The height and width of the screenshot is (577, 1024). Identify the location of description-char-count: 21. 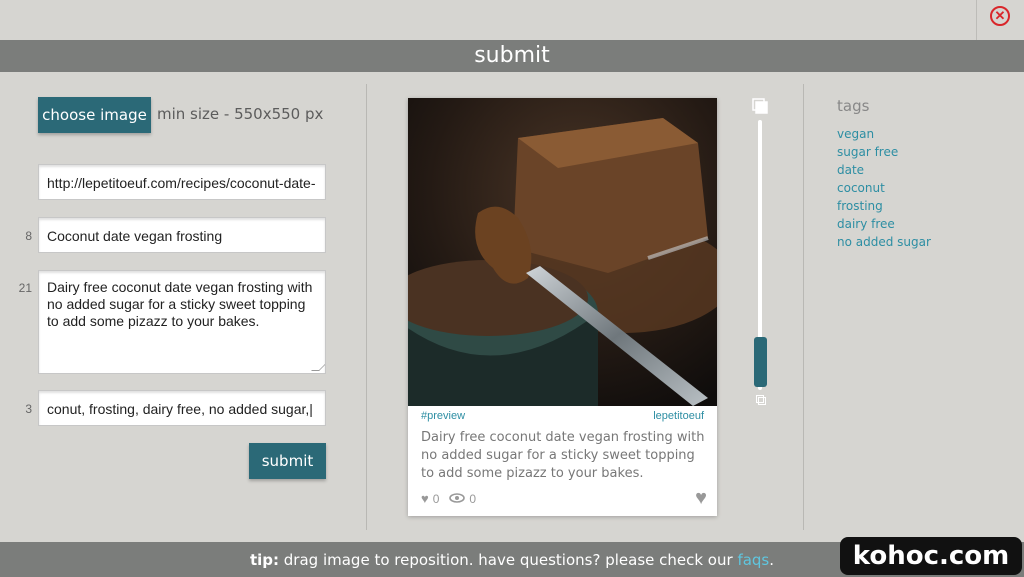
(25, 288).